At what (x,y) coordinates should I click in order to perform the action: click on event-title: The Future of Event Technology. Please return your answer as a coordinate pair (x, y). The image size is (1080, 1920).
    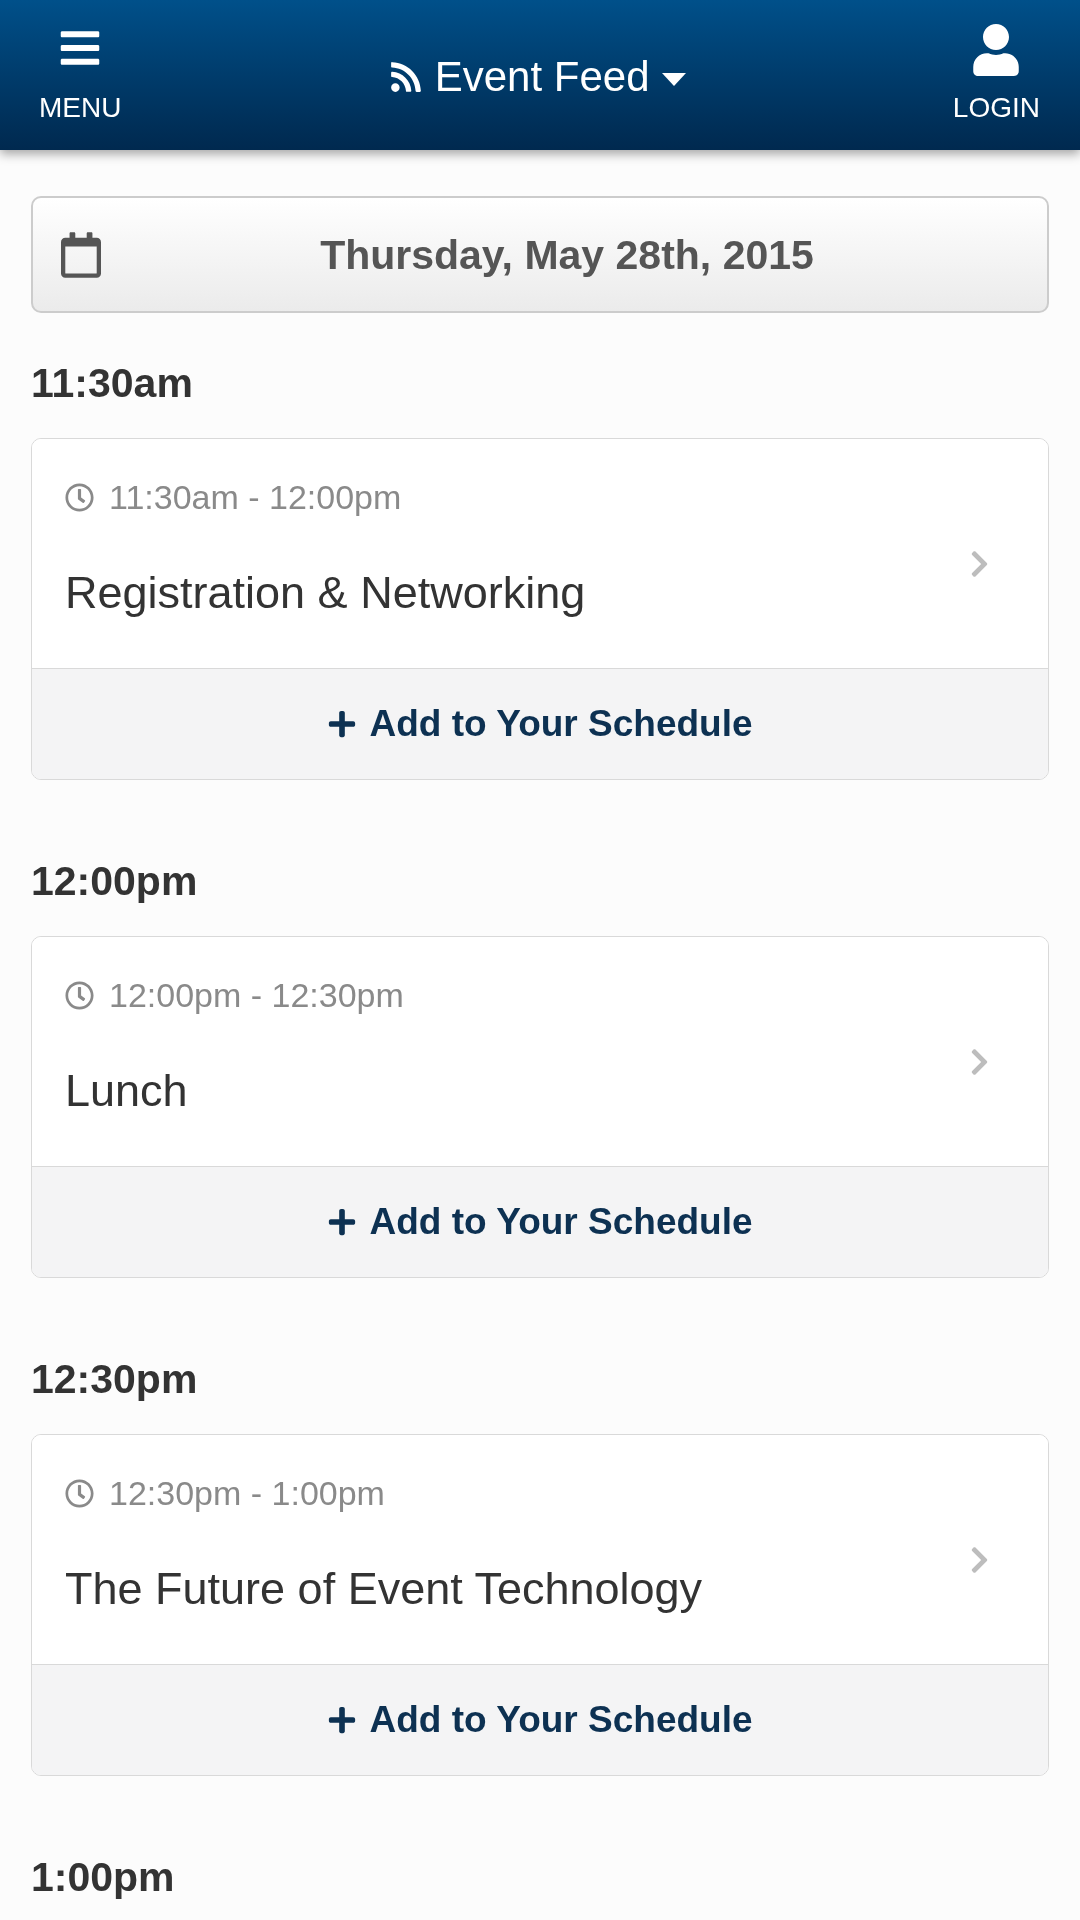
    Looking at the image, I should click on (384, 1589).